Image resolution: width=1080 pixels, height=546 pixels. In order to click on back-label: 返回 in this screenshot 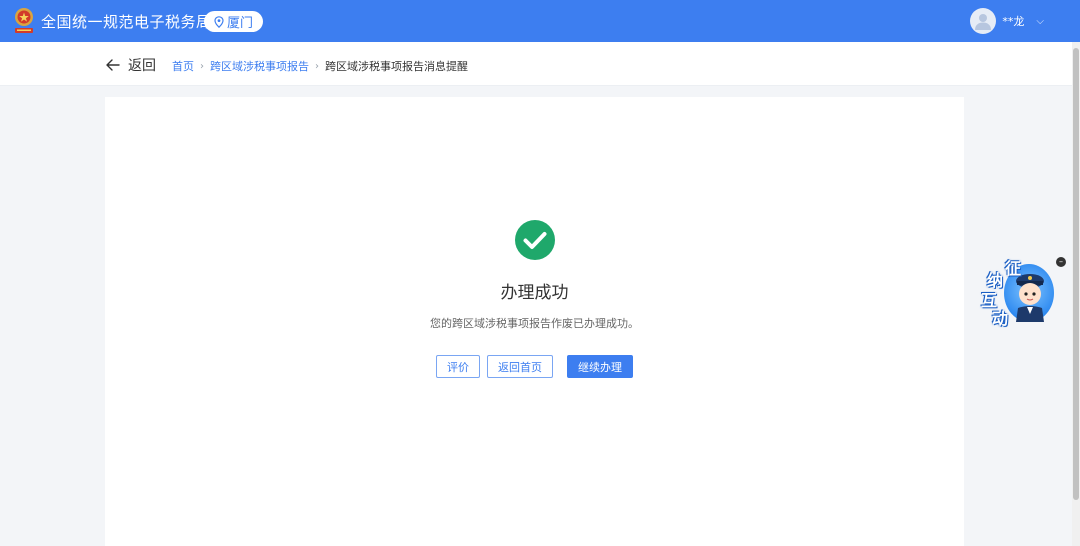, I will do `click(142, 66)`.